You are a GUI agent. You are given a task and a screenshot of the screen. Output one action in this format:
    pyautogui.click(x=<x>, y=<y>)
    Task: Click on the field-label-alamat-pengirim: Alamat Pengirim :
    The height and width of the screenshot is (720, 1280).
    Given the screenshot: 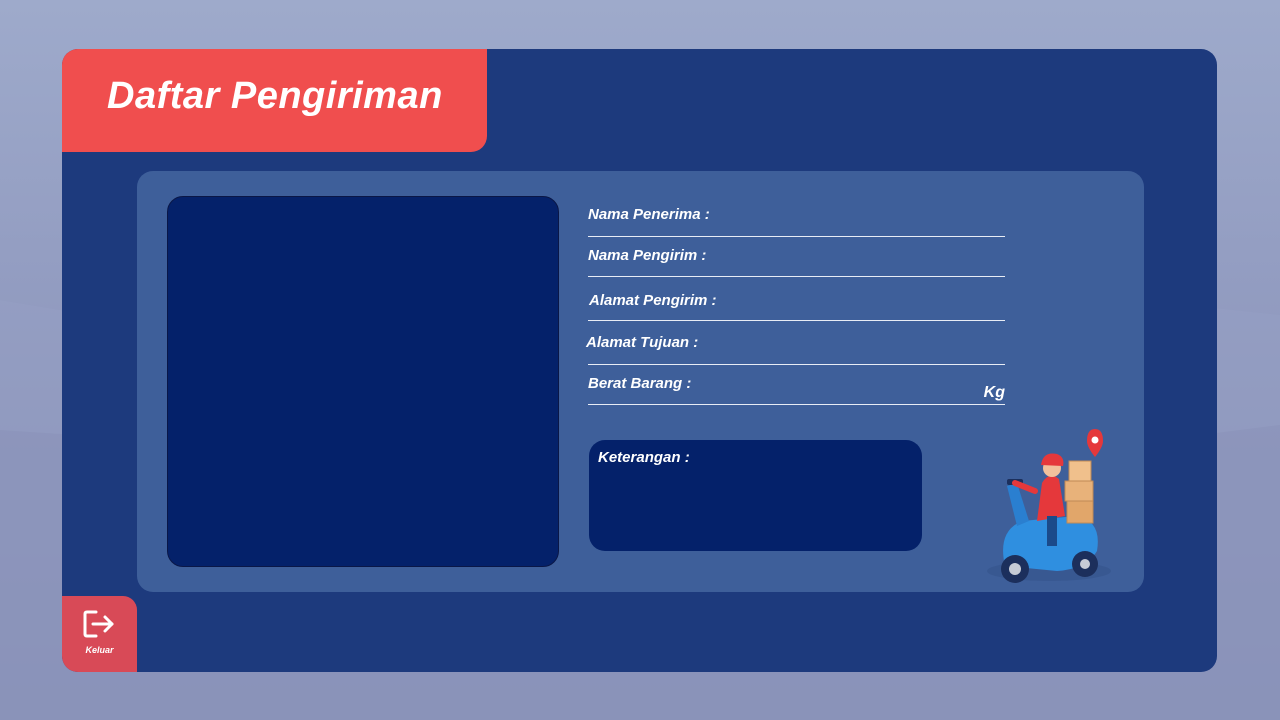 What is the action you would take?
    pyautogui.click(x=653, y=300)
    